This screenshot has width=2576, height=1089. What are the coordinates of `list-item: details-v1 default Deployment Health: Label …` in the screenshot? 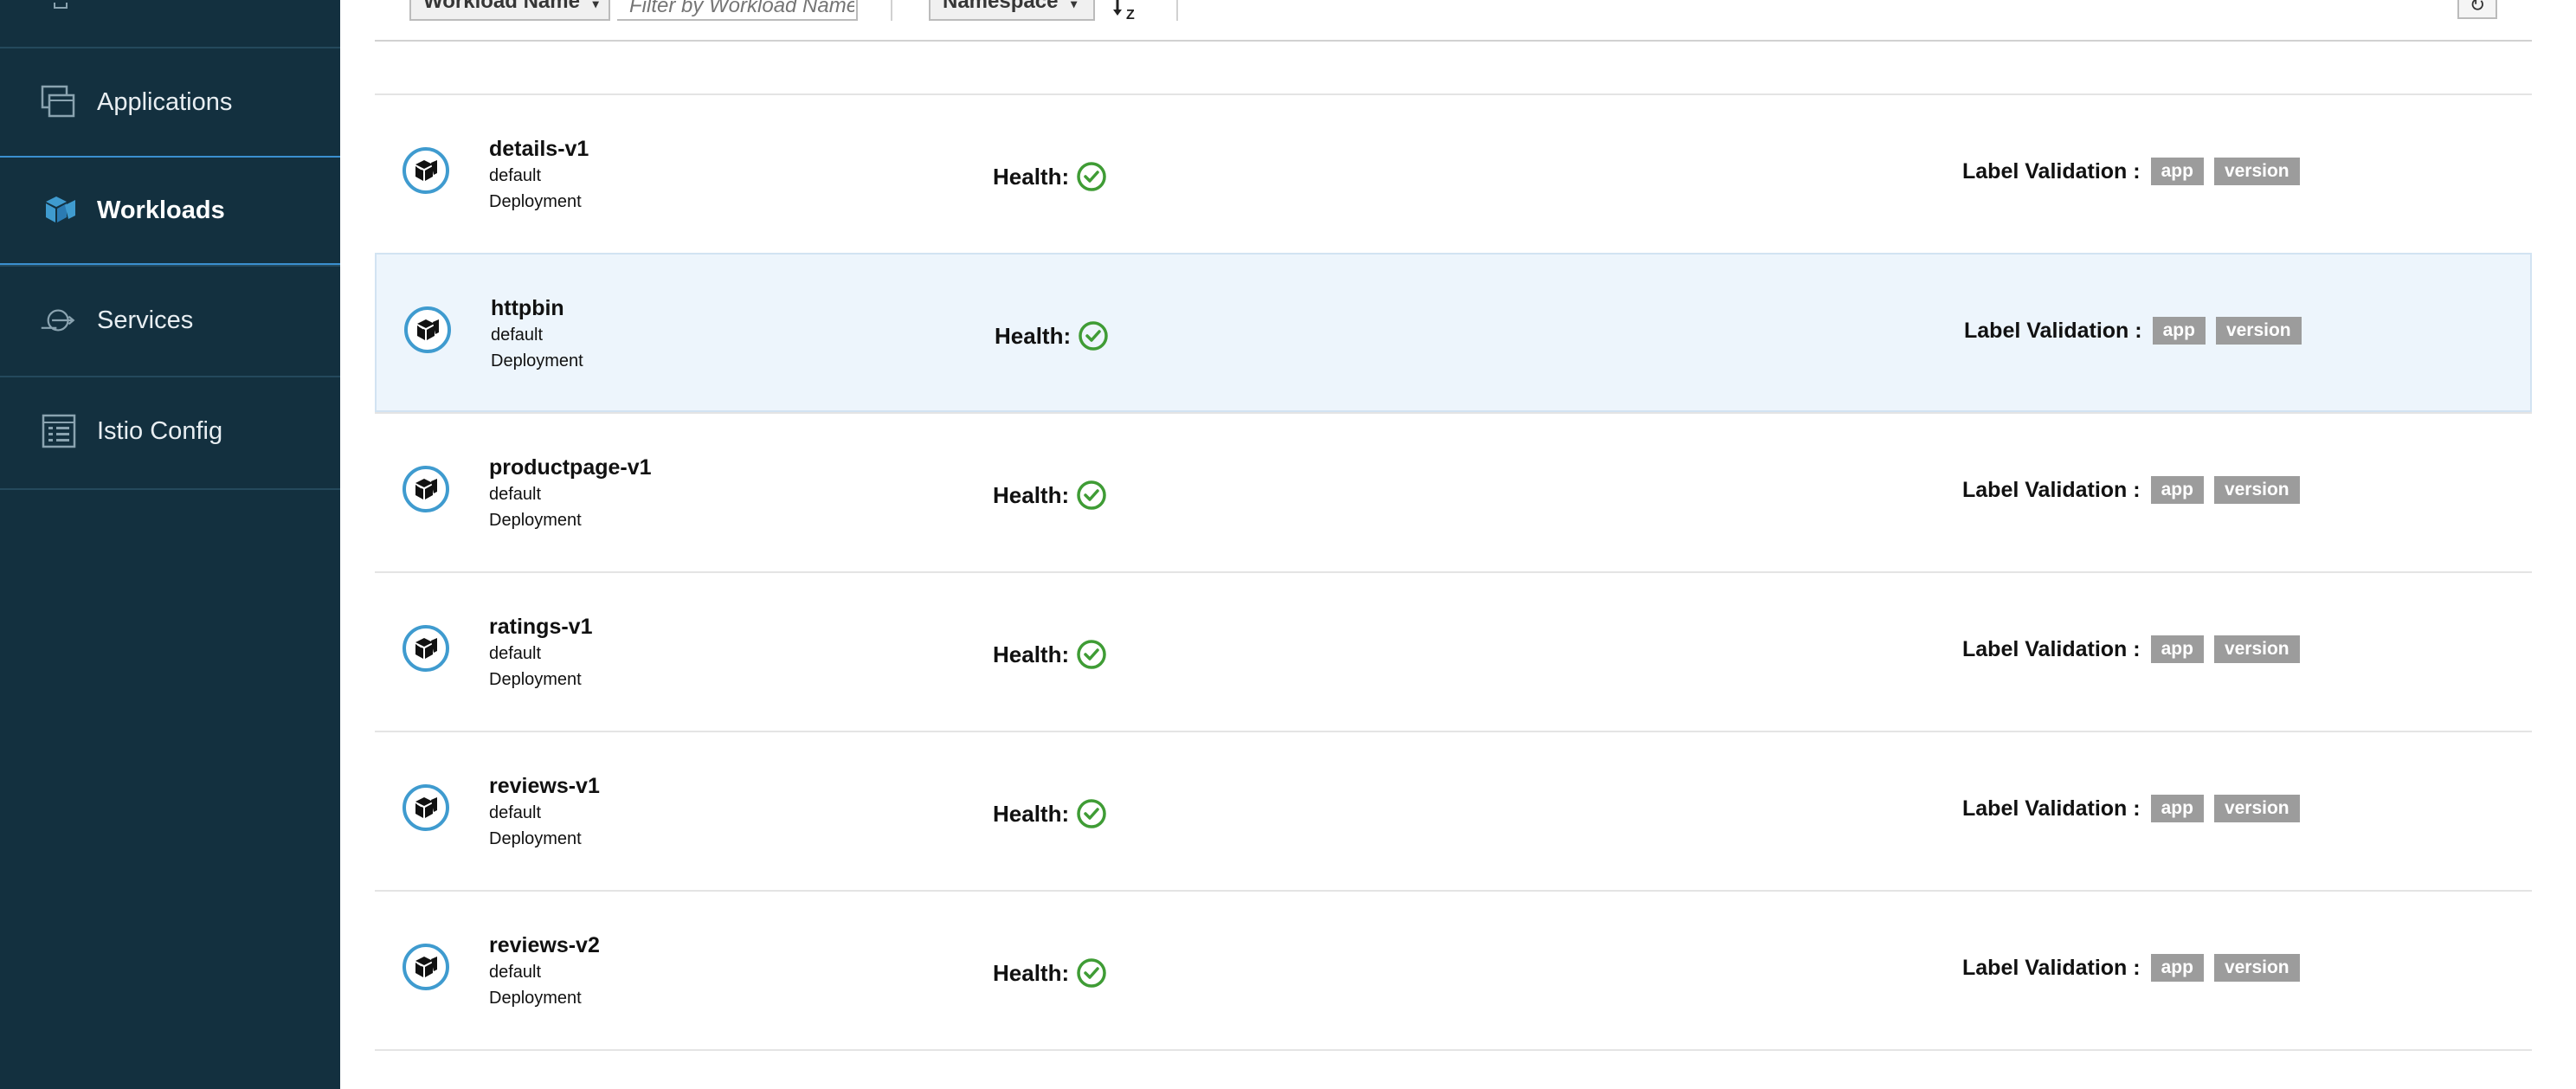 It's located at (1453, 173).